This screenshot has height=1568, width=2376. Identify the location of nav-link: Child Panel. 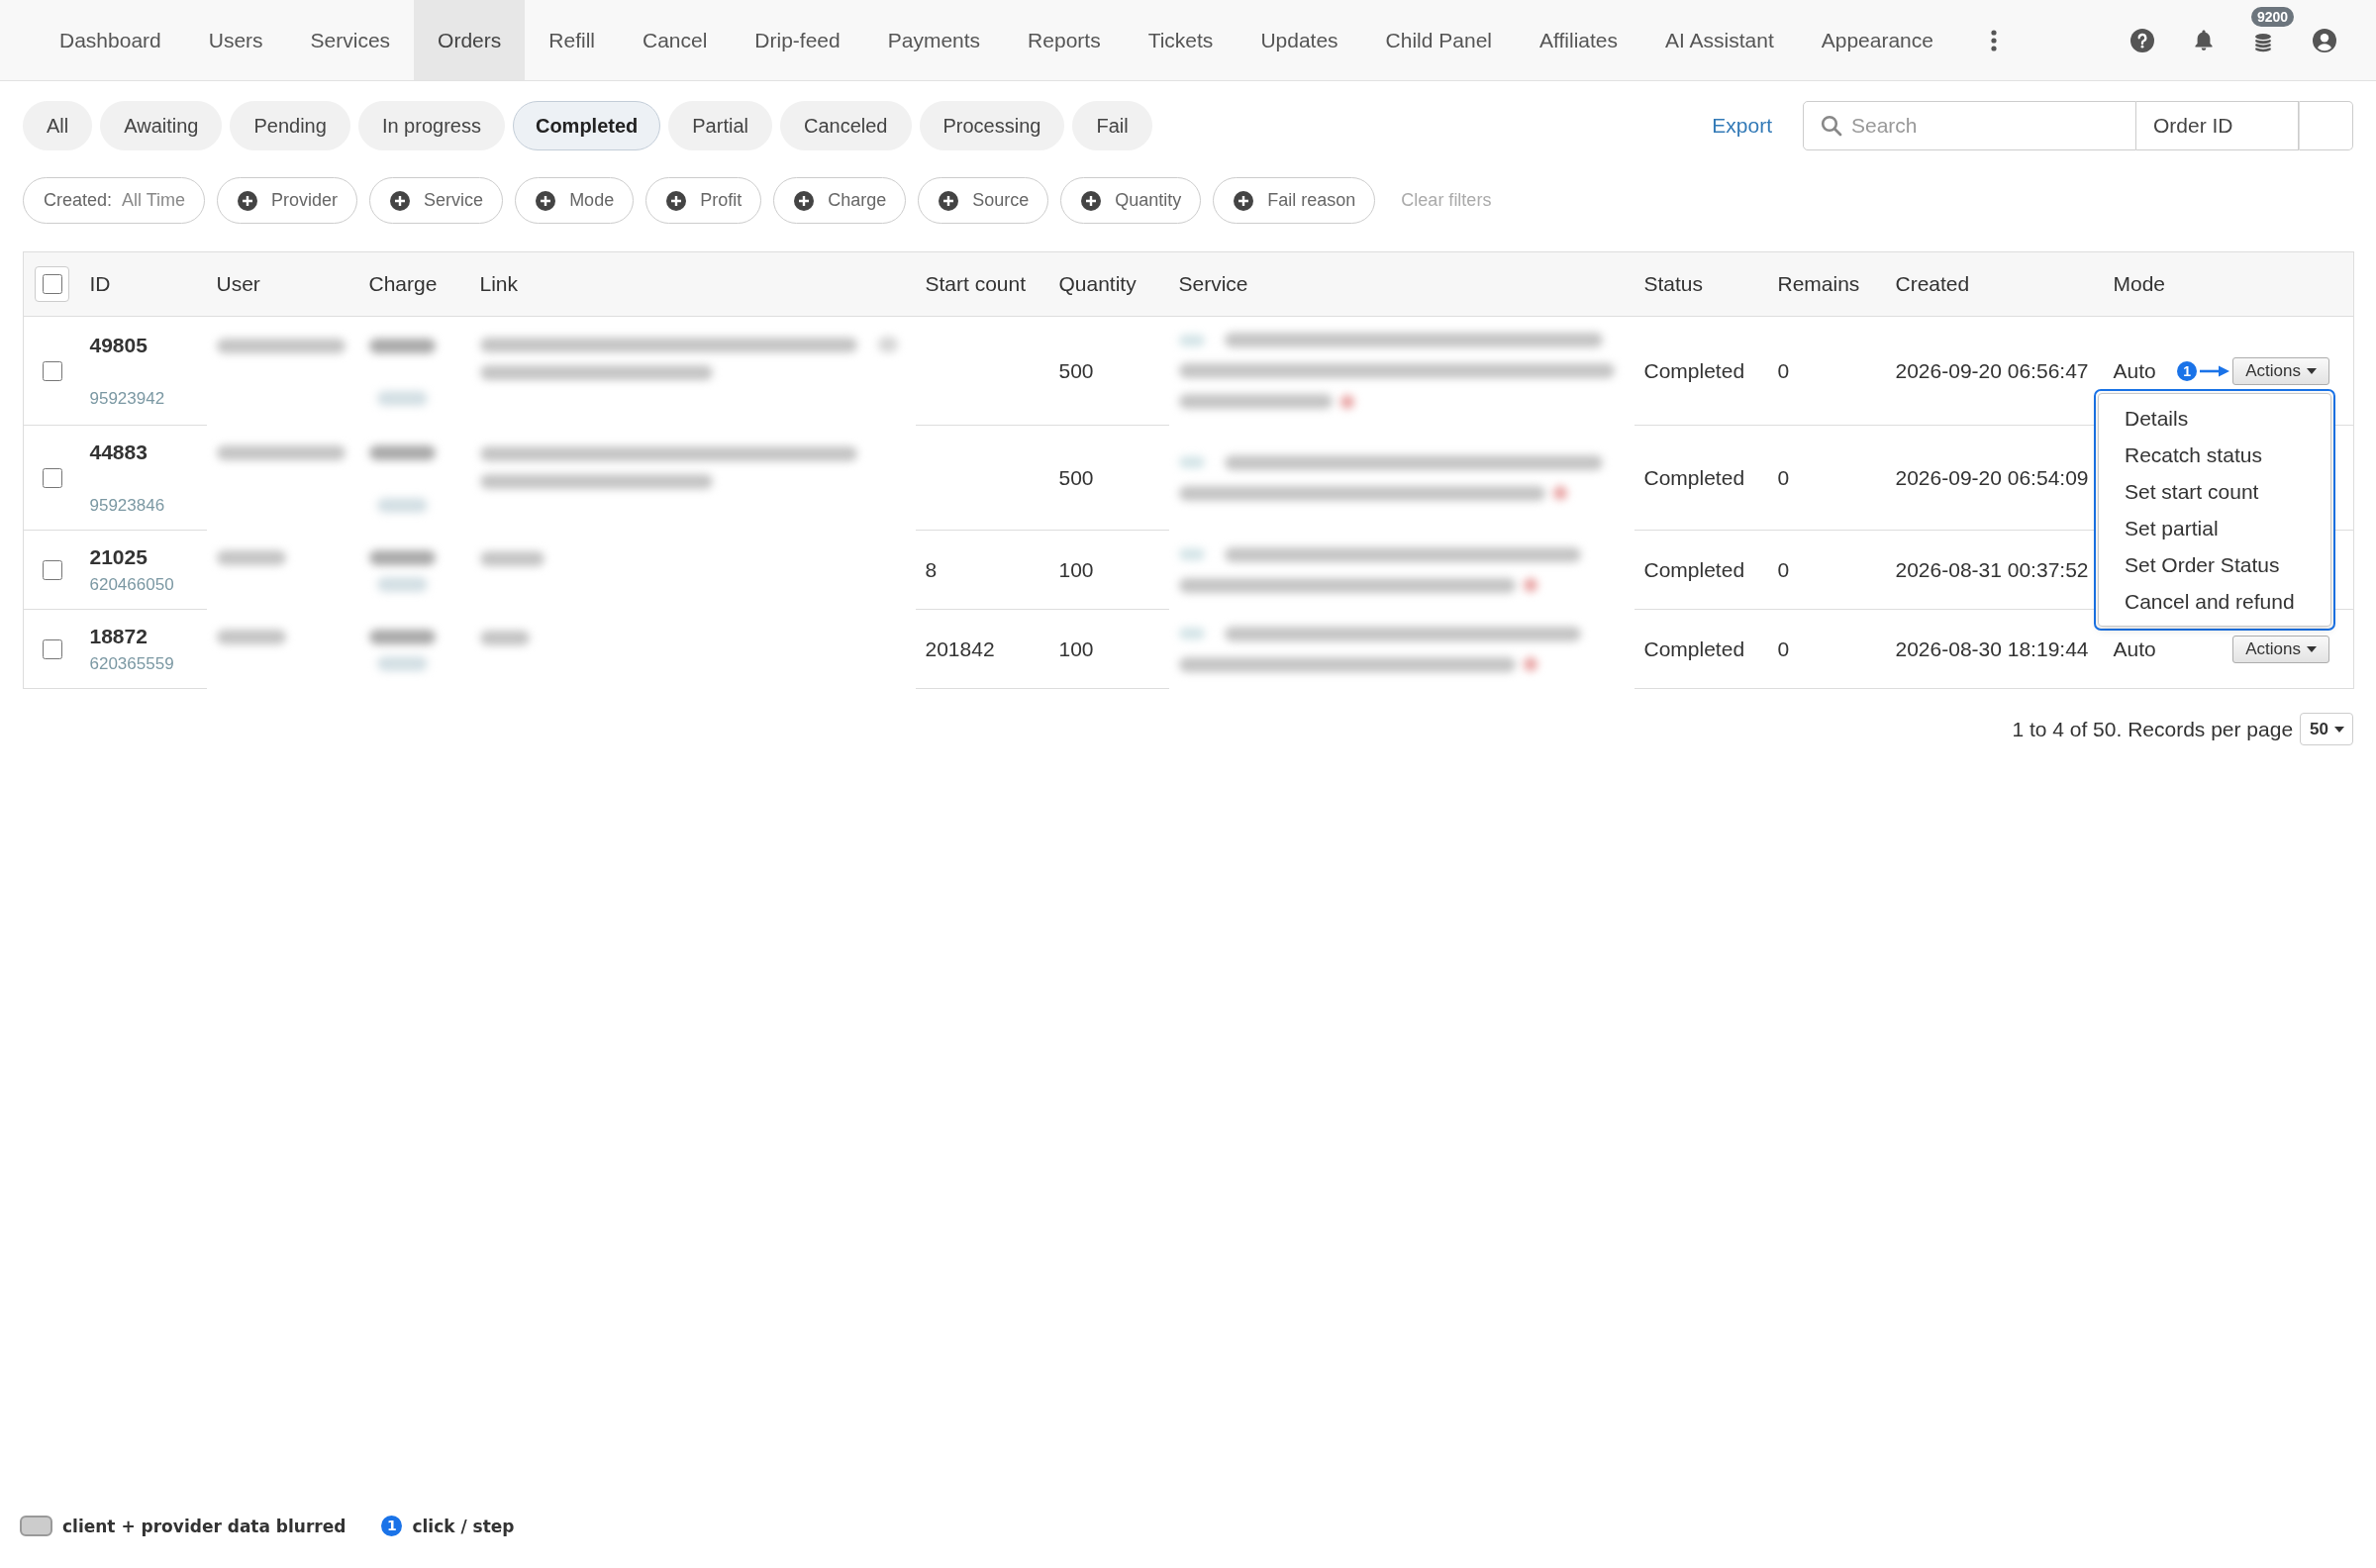
(1439, 40).